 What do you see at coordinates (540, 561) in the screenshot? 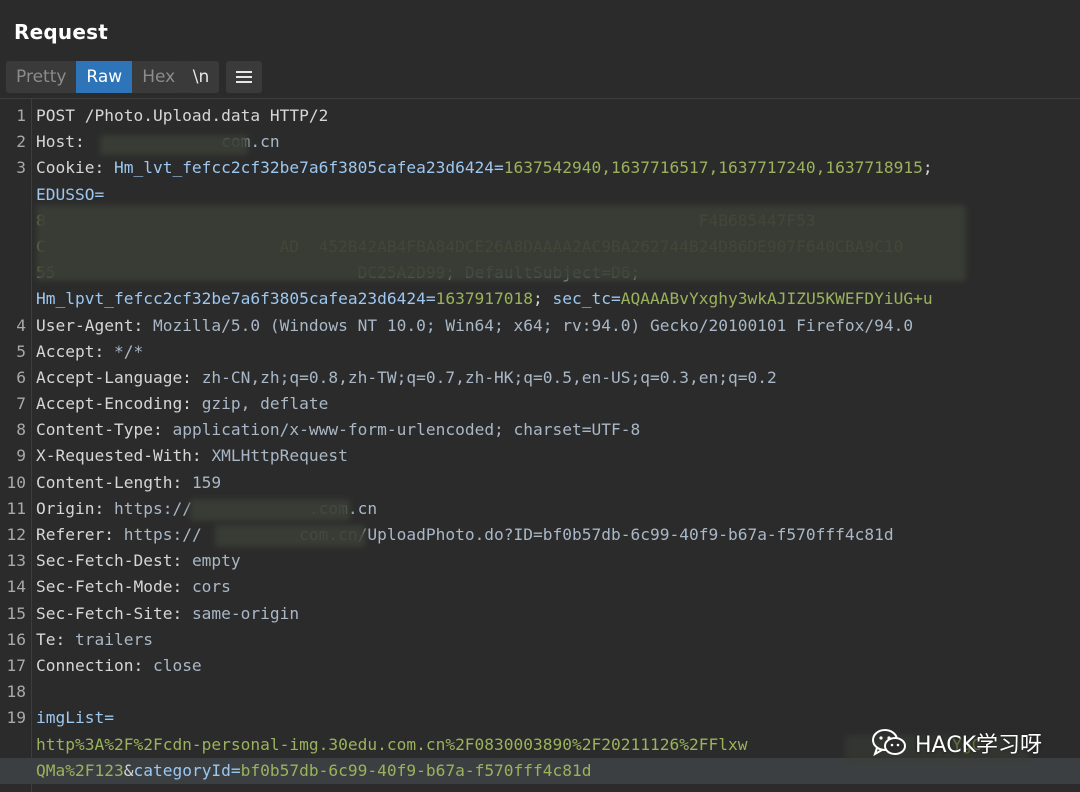
I see `code-line: 13 Sec-Fetch-Dest: empty` at bounding box center [540, 561].